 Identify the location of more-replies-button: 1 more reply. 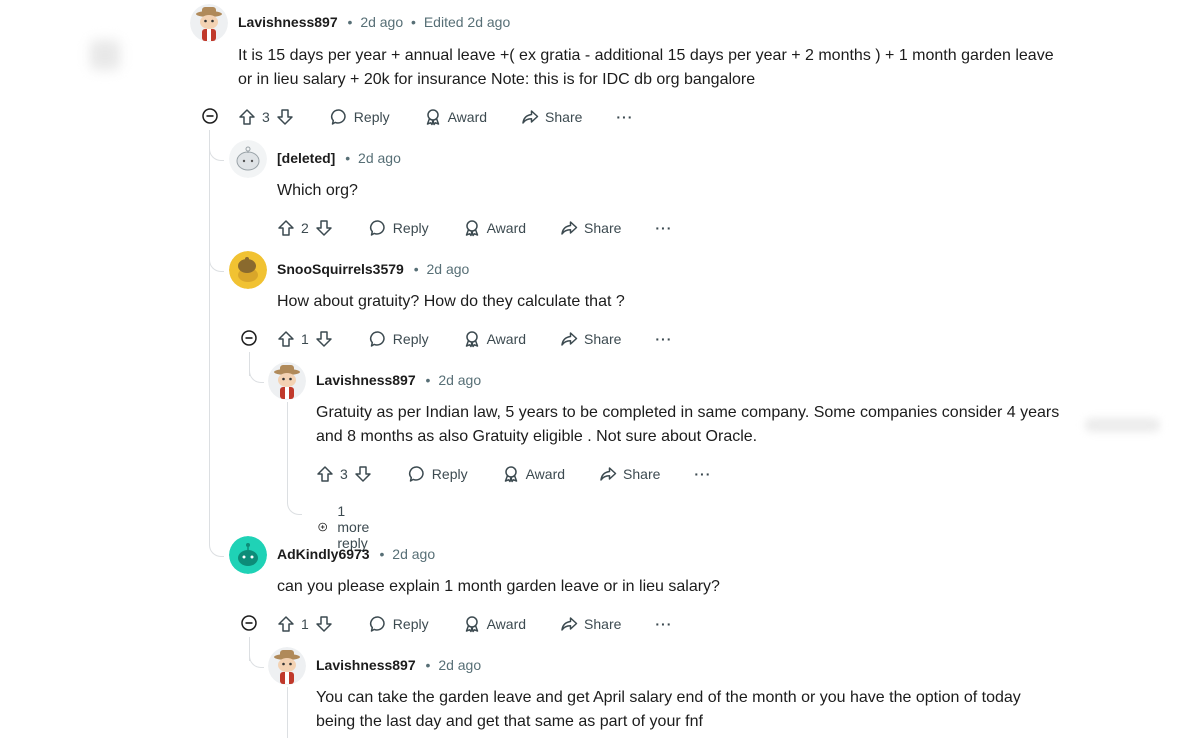
(348, 527).